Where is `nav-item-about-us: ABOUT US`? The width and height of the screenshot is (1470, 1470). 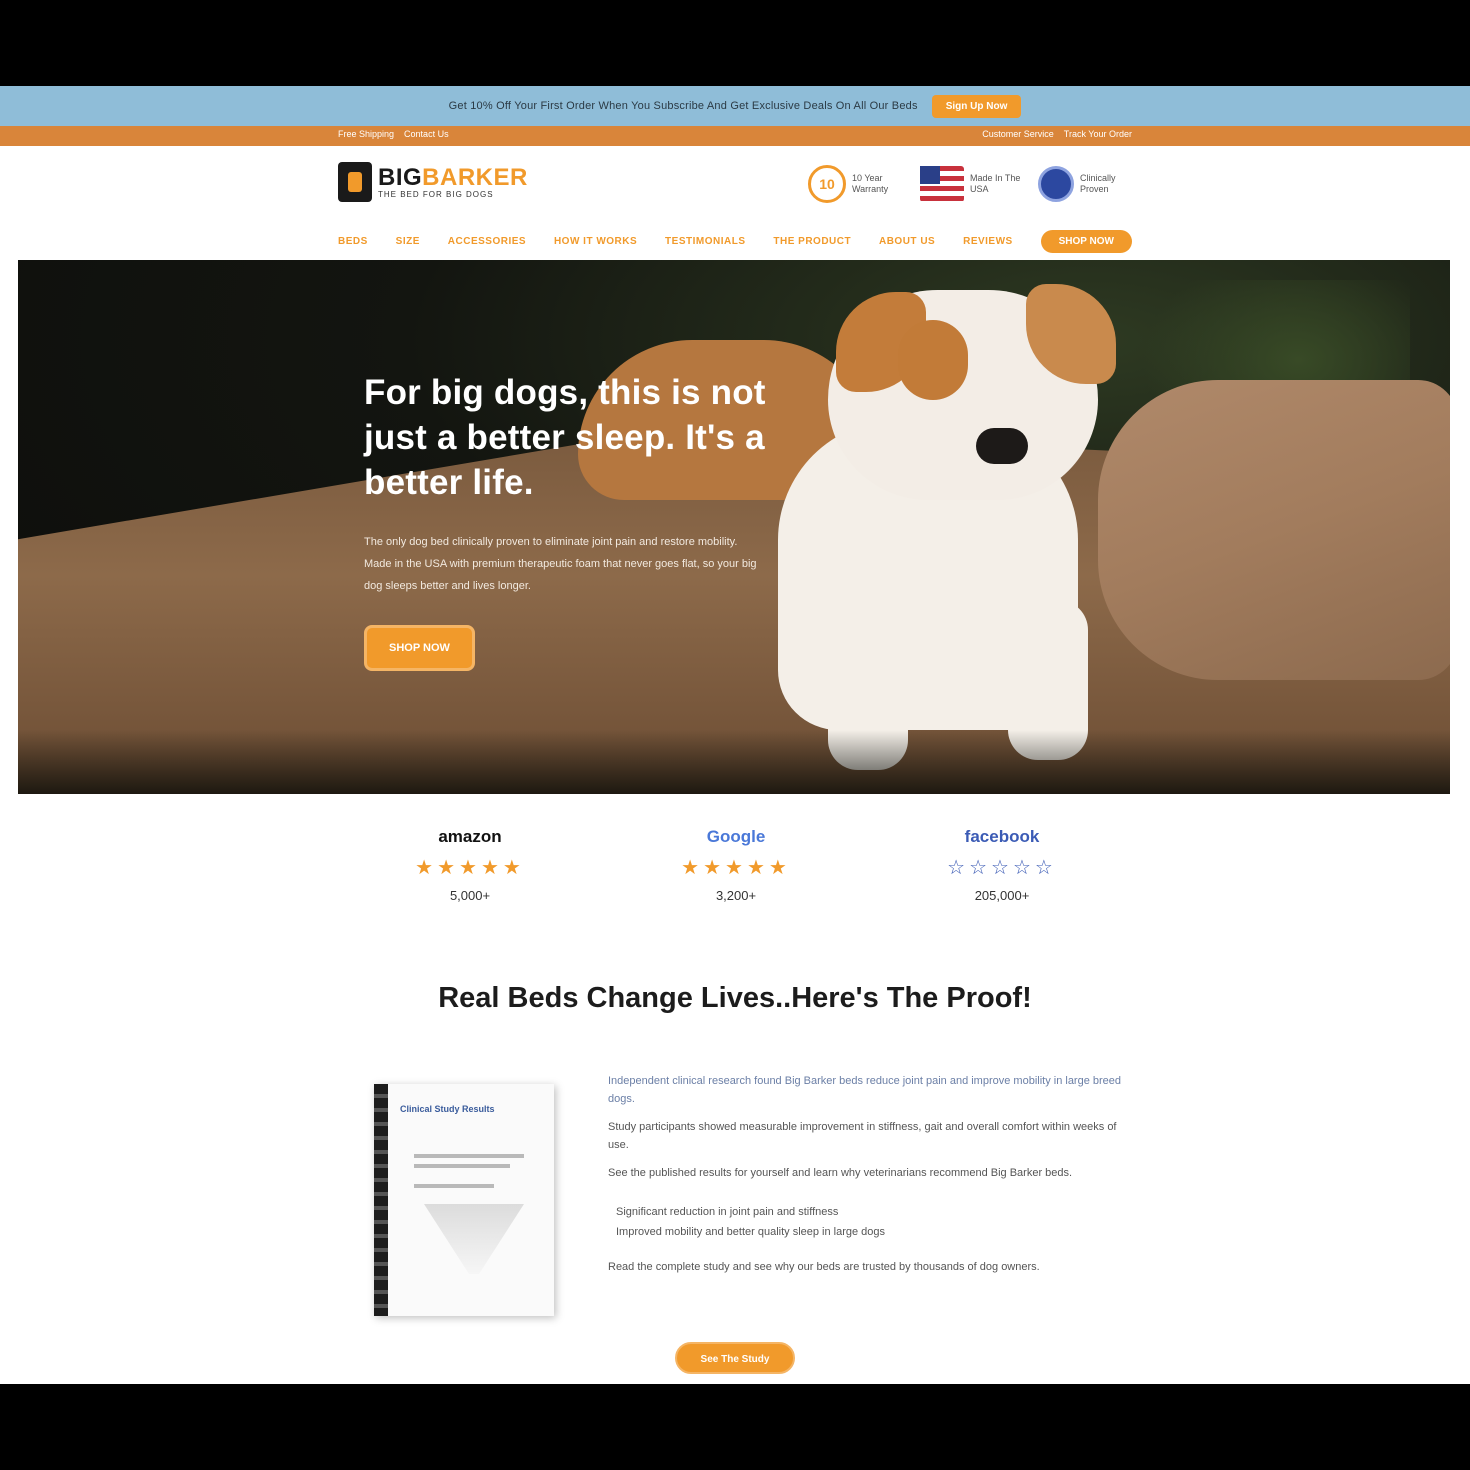 nav-item-about-us: ABOUT US is located at coordinates (907, 241).